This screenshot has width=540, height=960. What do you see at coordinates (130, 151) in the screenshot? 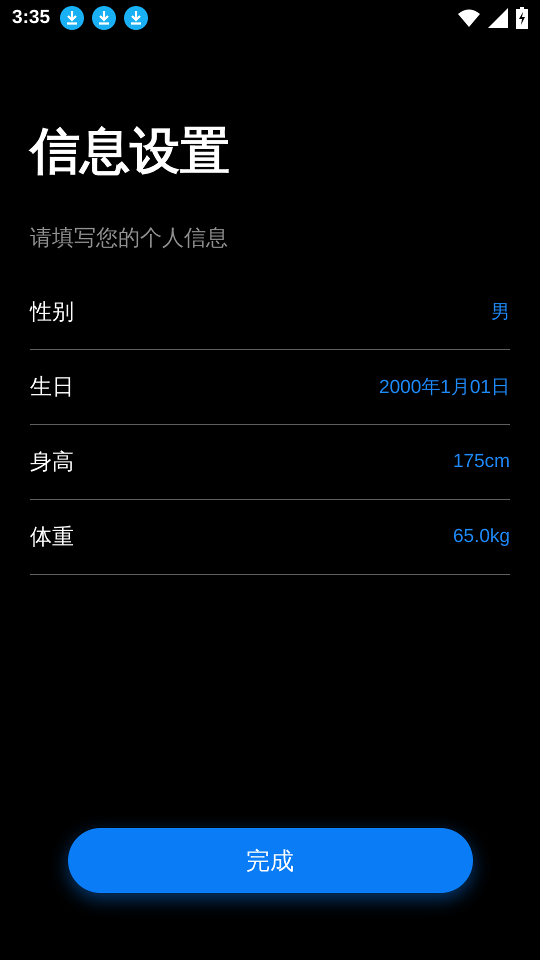
I see `page-title: 信息设置` at bounding box center [130, 151].